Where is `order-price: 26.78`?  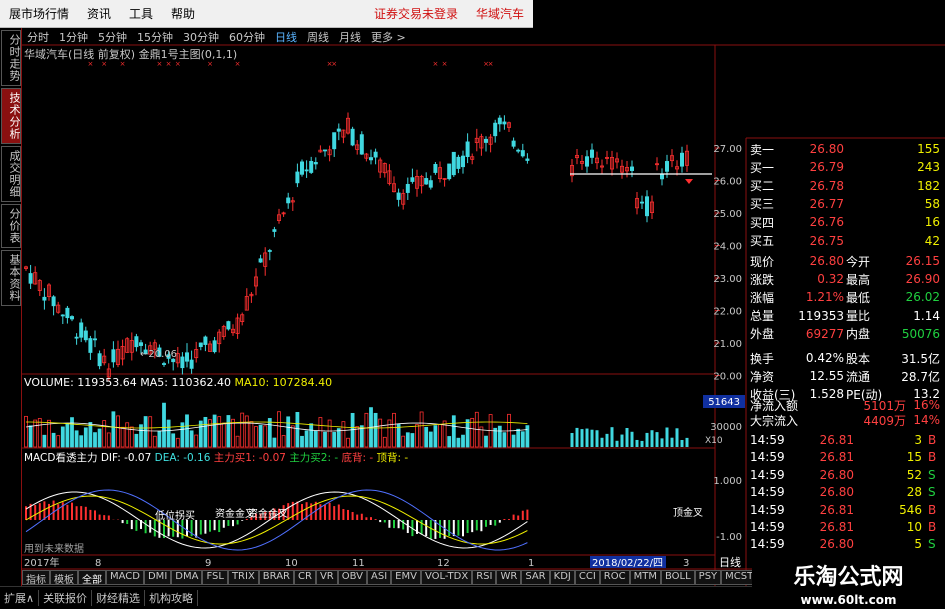
order-price: 26.78 is located at coordinates (826, 185).